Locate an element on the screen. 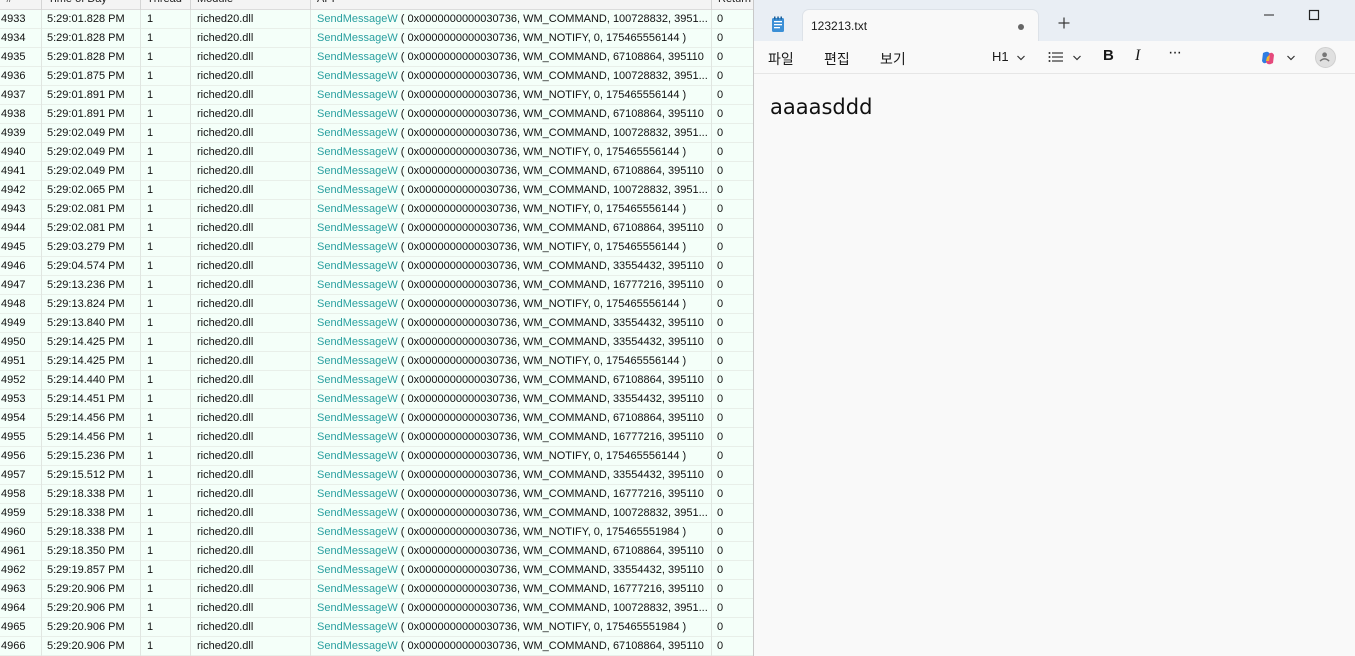  more-options-button: ··· is located at coordinates (1175, 53).